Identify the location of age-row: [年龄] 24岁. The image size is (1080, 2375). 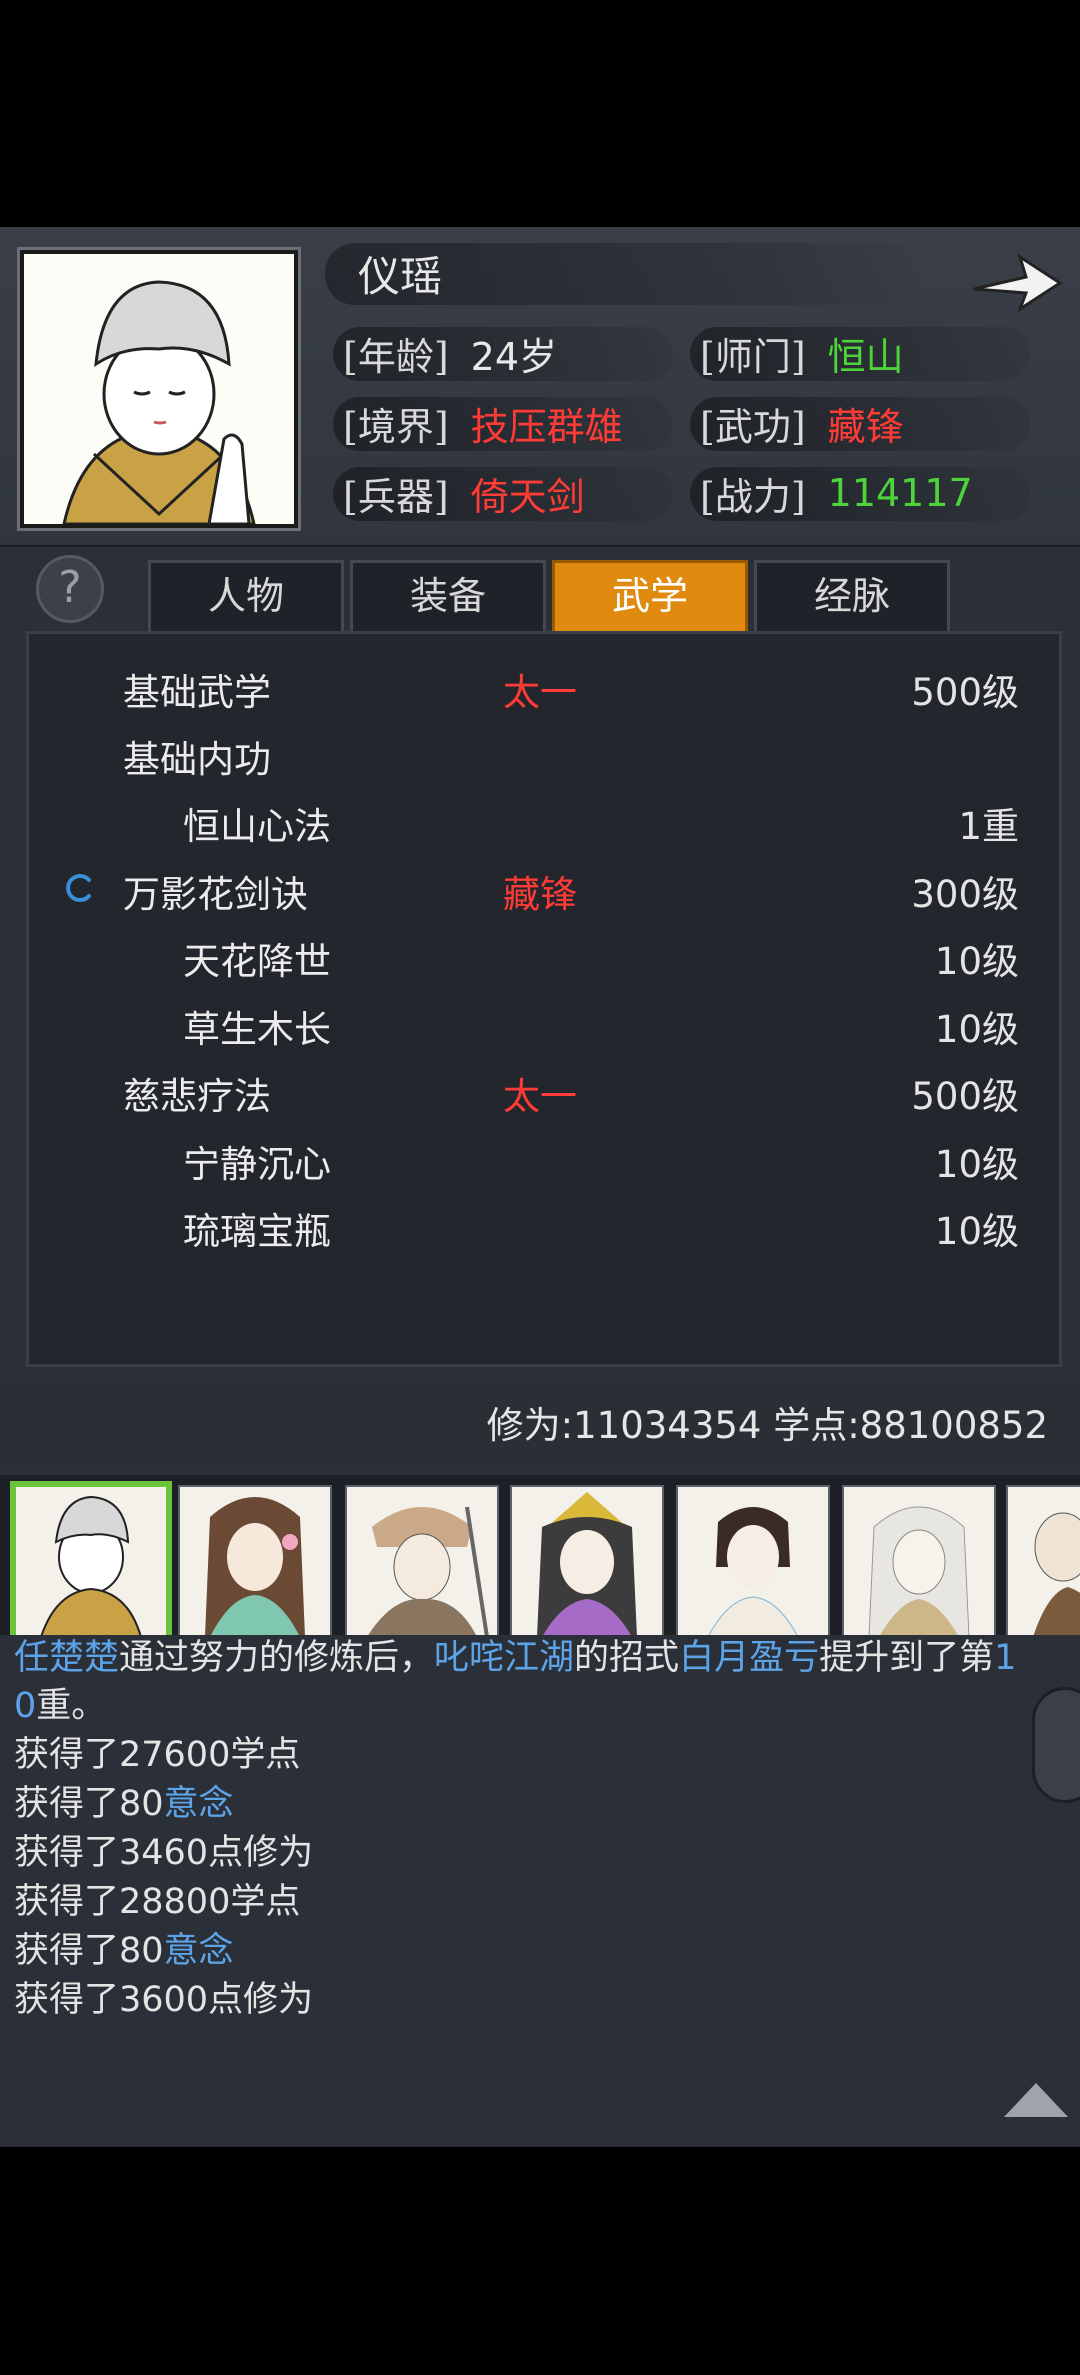
(503, 353).